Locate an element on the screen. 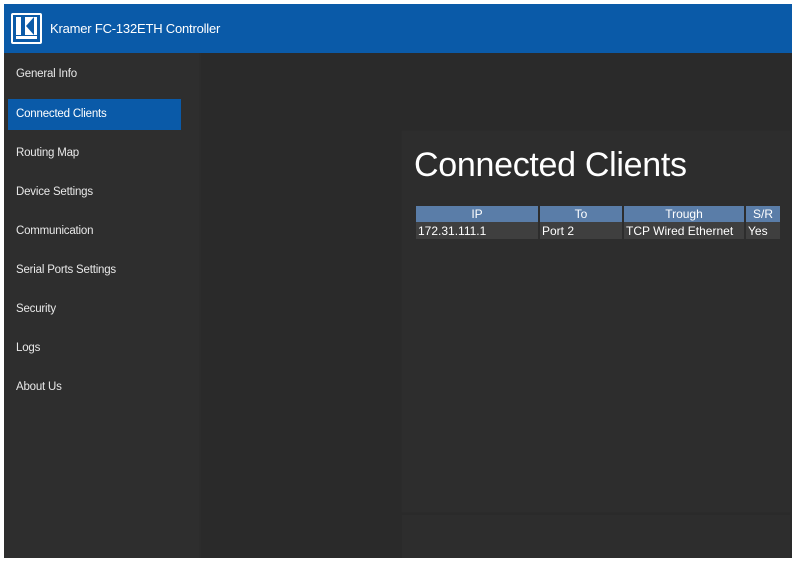 The width and height of the screenshot is (796, 561). kramer-logo-icon is located at coordinates (26, 28).